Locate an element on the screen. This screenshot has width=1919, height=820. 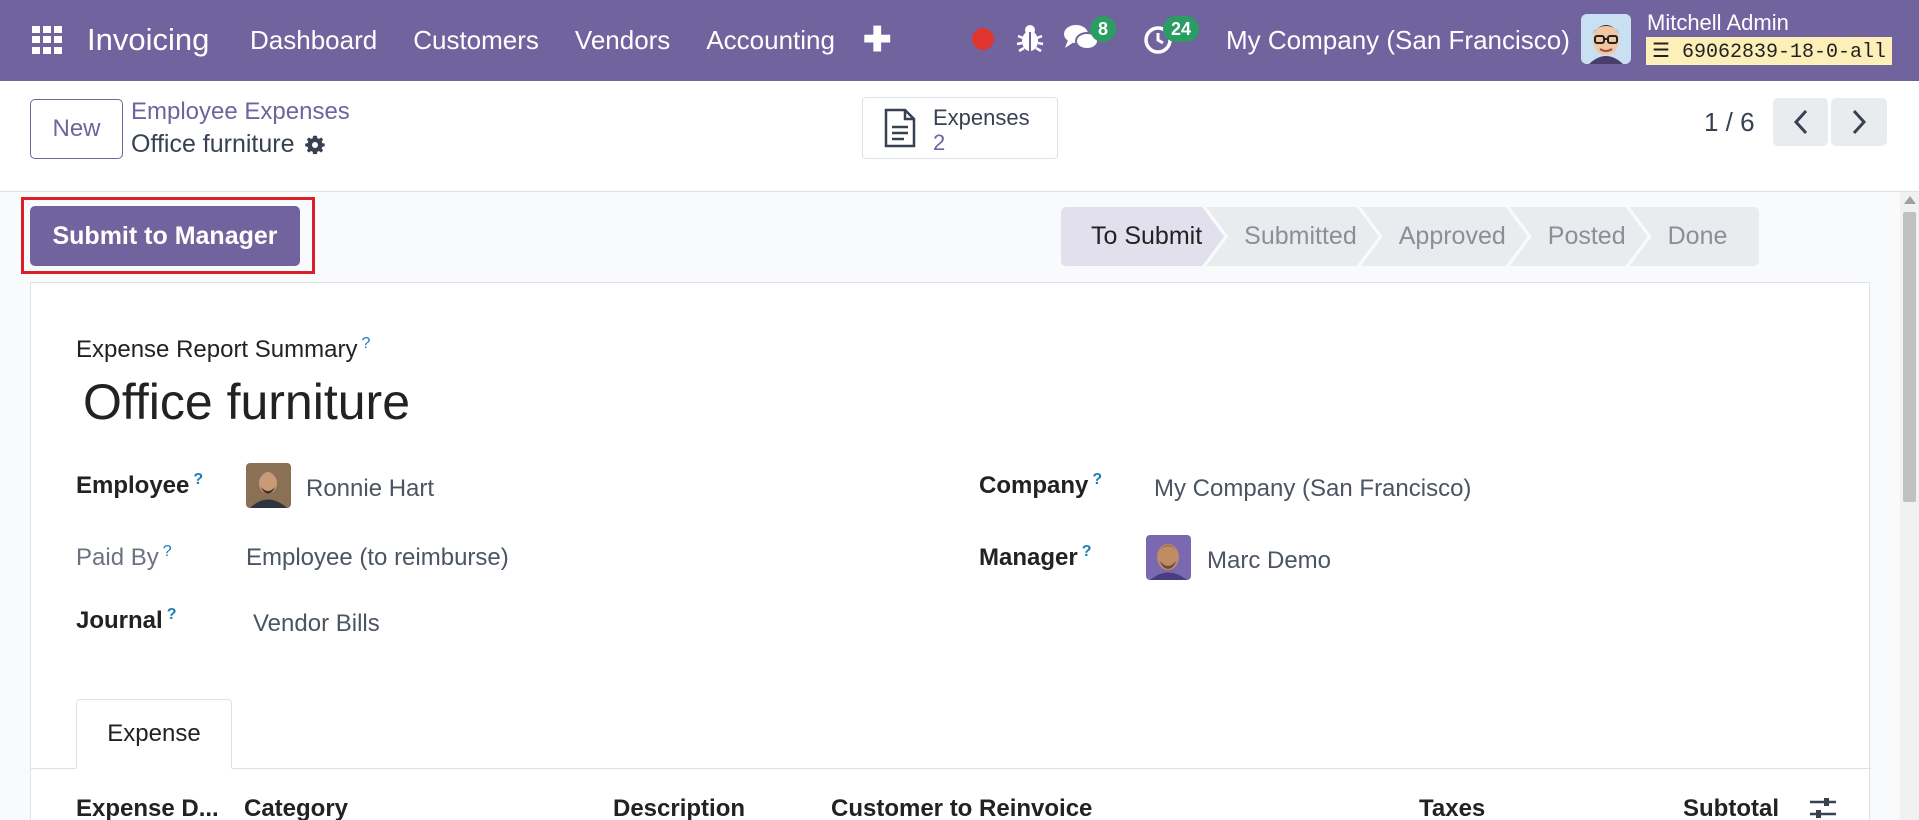
user-name: Mitchell Admin is located at coordinates (1718, 23).